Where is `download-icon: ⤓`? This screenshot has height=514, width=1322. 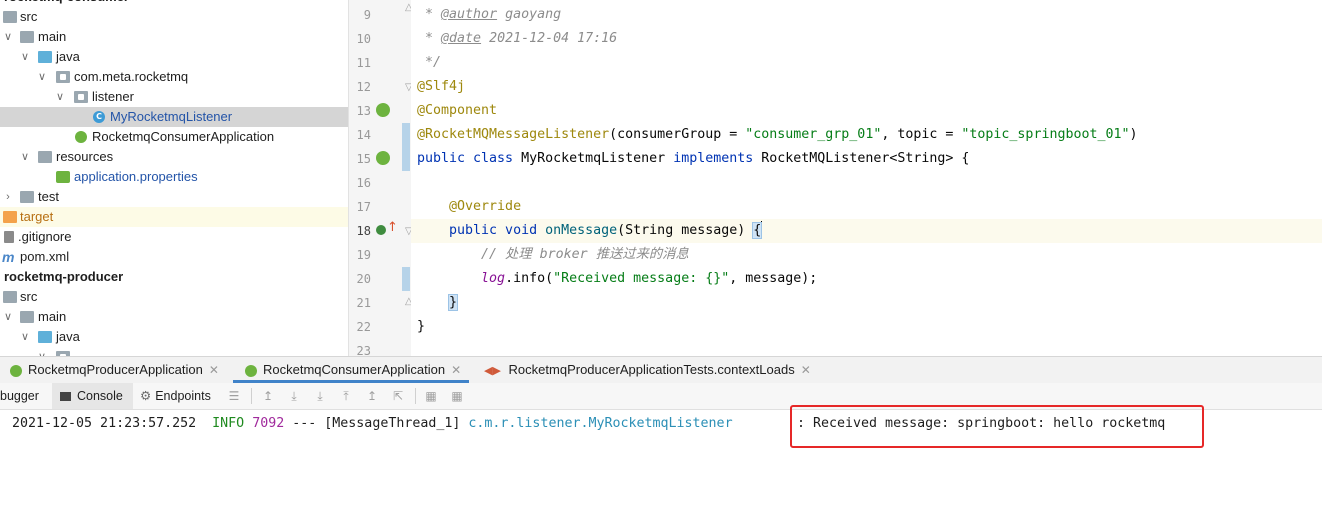 download-icon: ⤓ is located at coordinates (294, 396).